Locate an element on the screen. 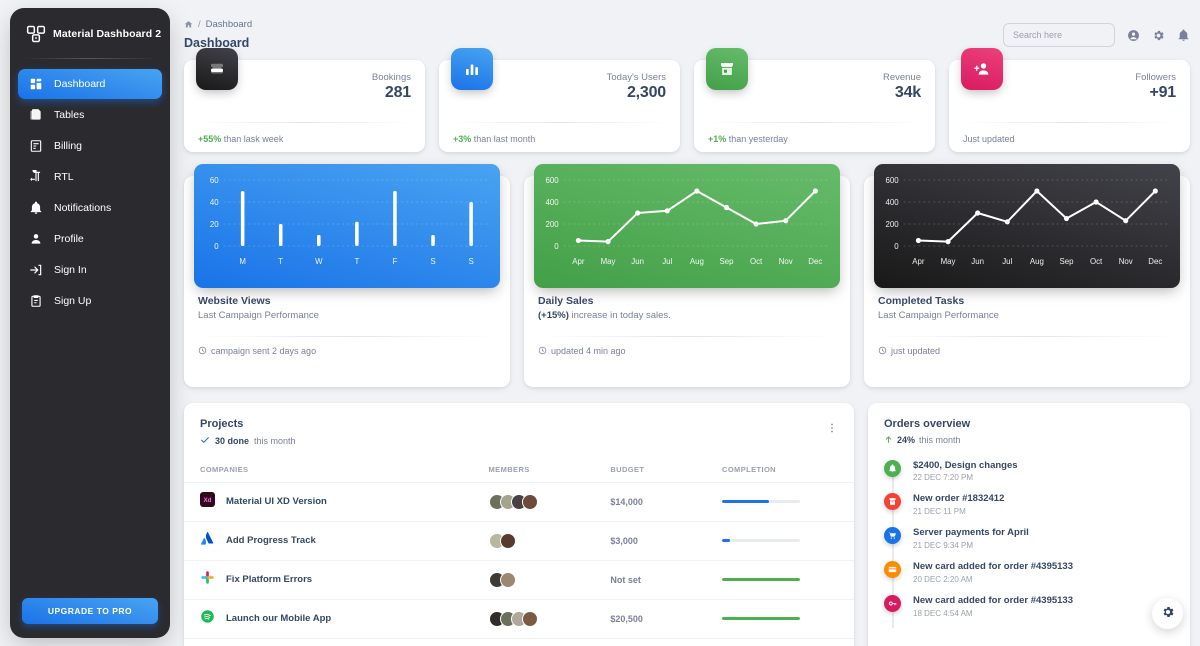  table-row: Launch our Mobile App $20,500 is located at coordinates (519, 619).